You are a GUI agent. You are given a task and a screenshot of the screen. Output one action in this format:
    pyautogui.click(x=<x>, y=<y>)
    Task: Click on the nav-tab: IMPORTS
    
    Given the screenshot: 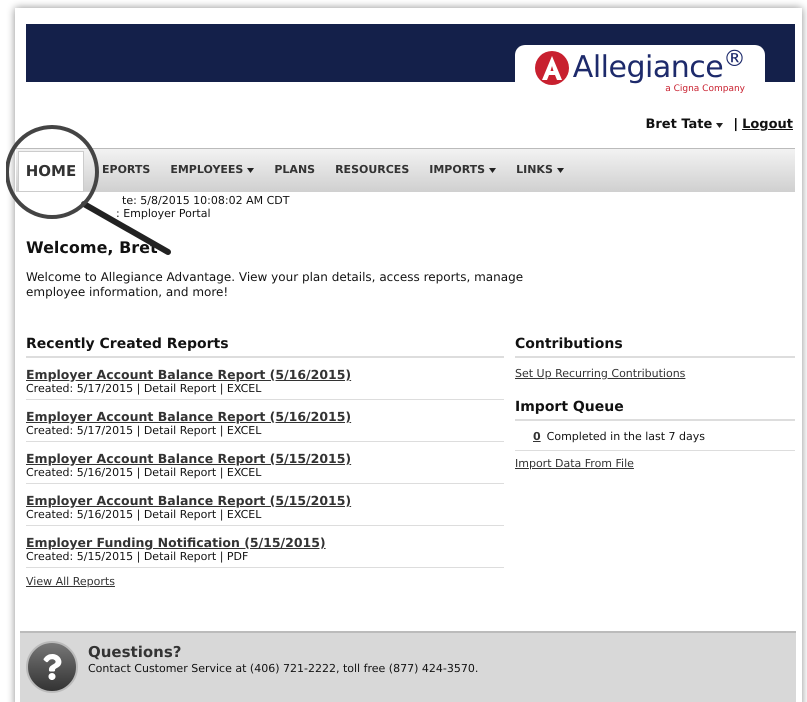 What is the action you would take?
    pyautogui.click(x=462, y=170)
    